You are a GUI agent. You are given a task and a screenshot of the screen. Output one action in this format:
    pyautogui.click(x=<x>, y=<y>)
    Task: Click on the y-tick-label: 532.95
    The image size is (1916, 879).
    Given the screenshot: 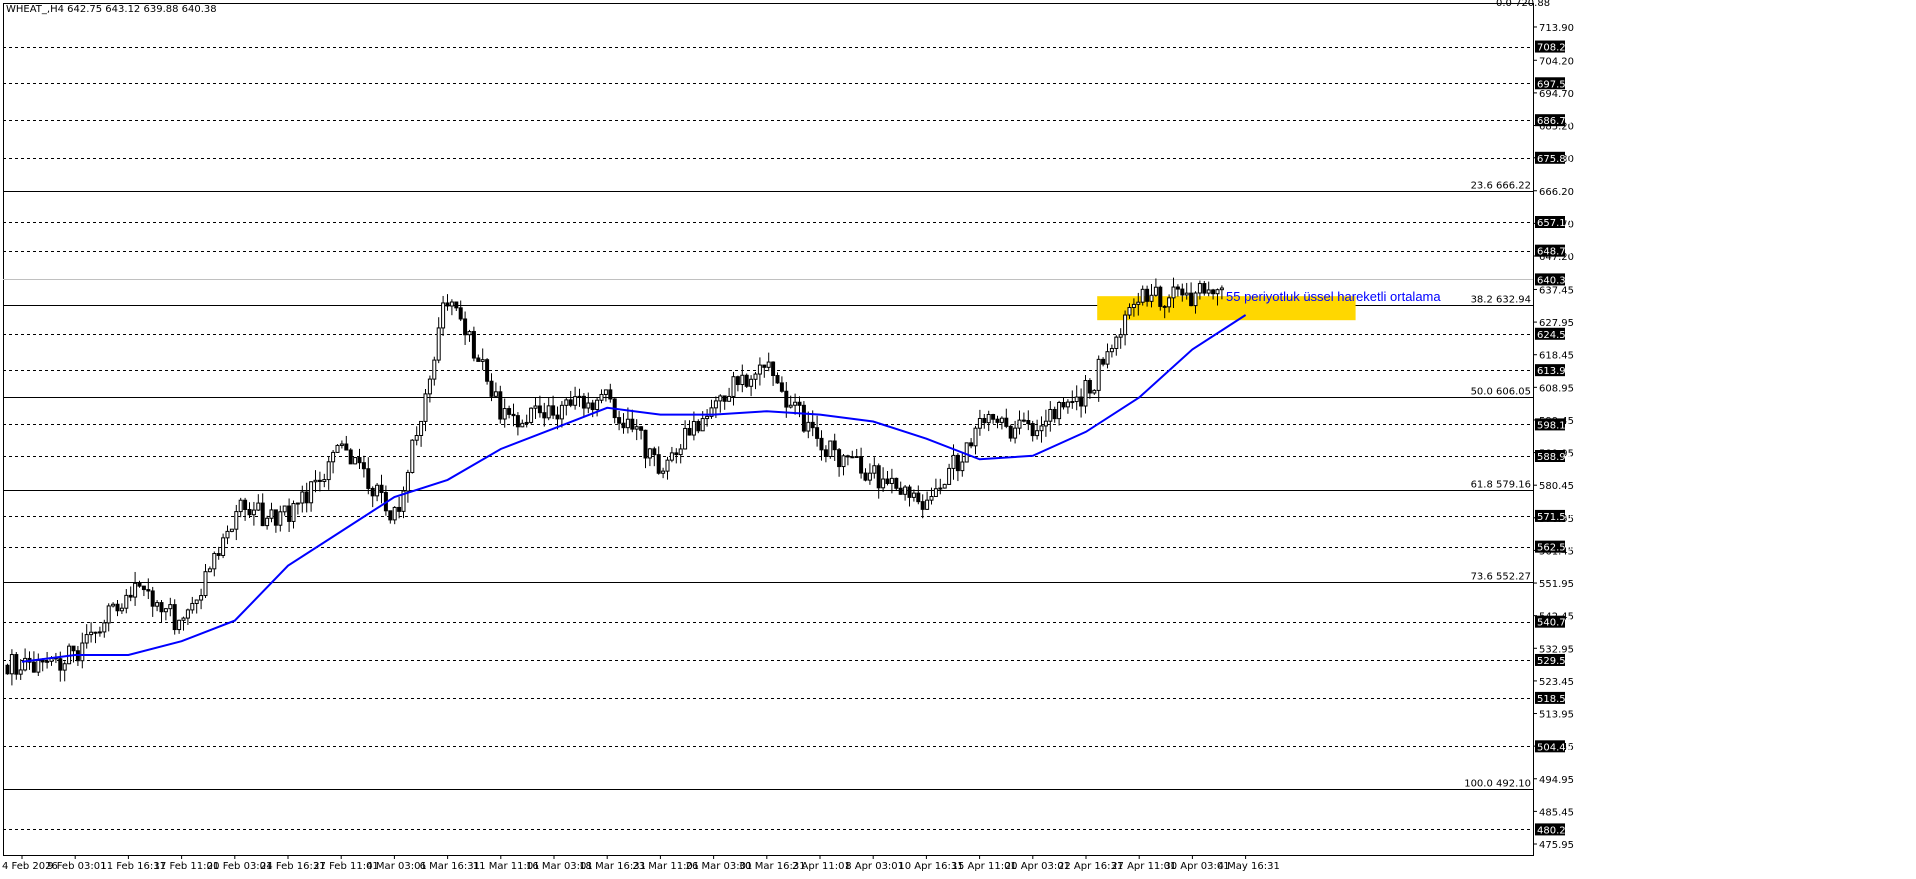 What is the action you would take?
    pyautogui.click(x=1556, y=649)
    